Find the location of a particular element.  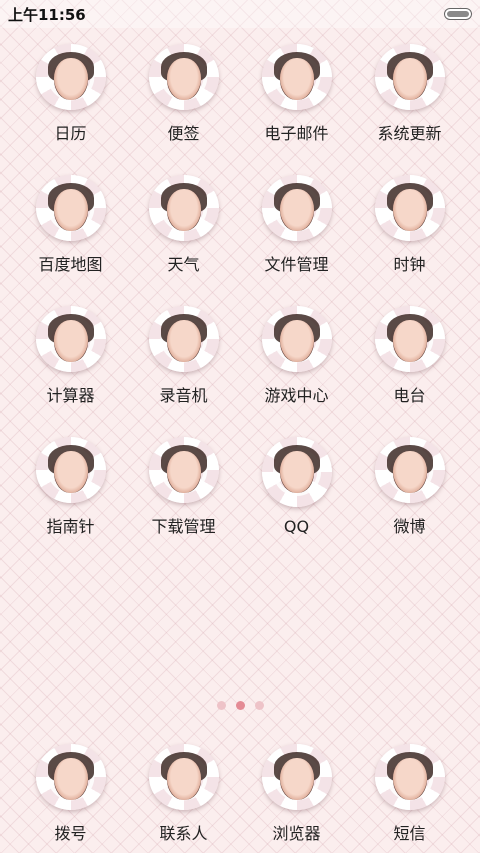

app-calendar: 日历 is located at coordinates (70, 92).